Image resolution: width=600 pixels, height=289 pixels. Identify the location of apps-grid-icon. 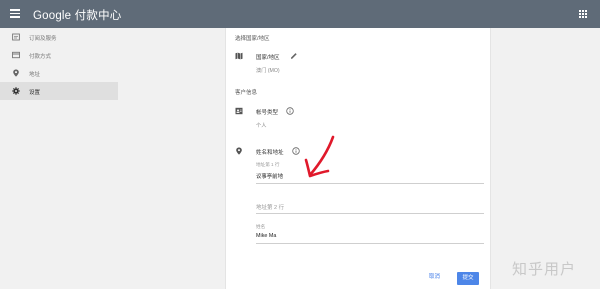
(583, 14).